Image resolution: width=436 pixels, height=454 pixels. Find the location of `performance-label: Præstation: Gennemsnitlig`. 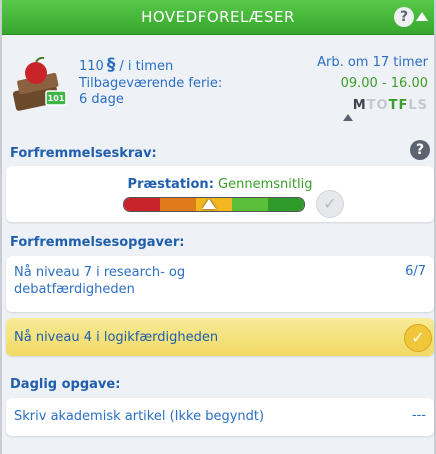

performance-label: Præstation: Gennemsnitlig is located at coordinates (220, 184).